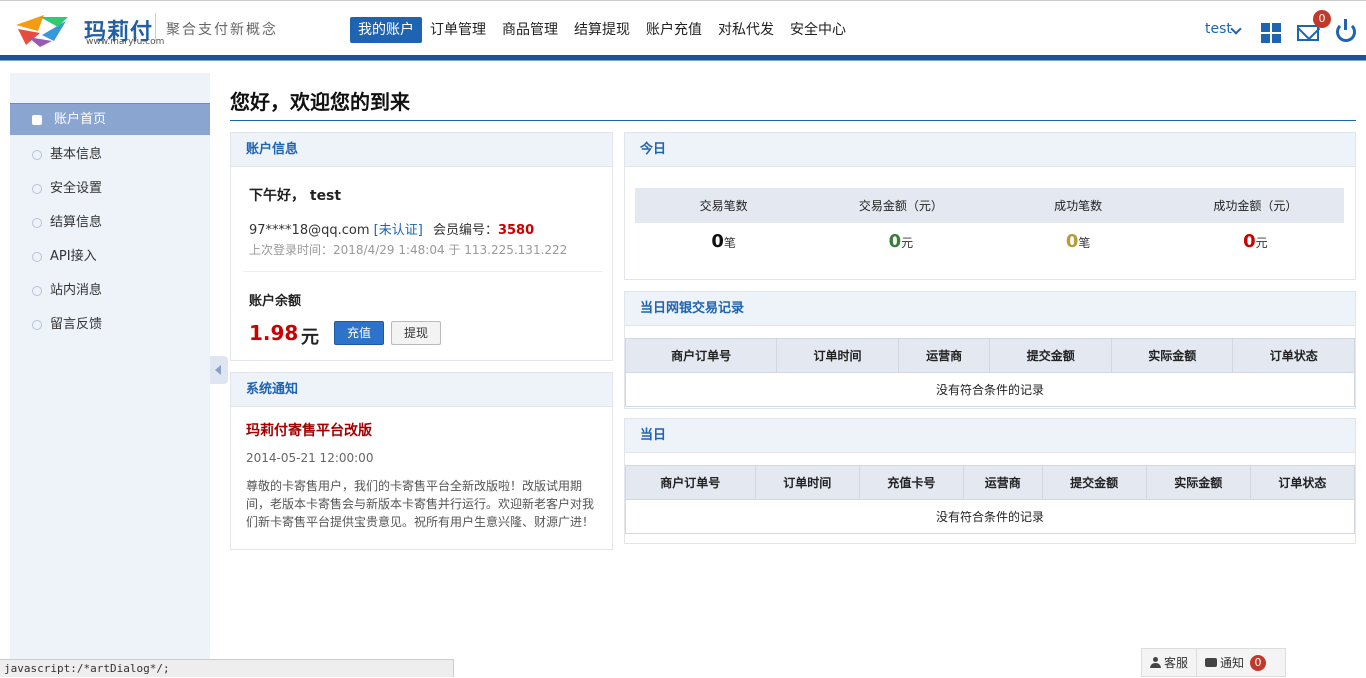 The image size is (1366, 678). What do you see at coordinates (76, 188) in the screenshot?
I see `sidebar-item-label: 安全设置` at bounding box center [76, 188].